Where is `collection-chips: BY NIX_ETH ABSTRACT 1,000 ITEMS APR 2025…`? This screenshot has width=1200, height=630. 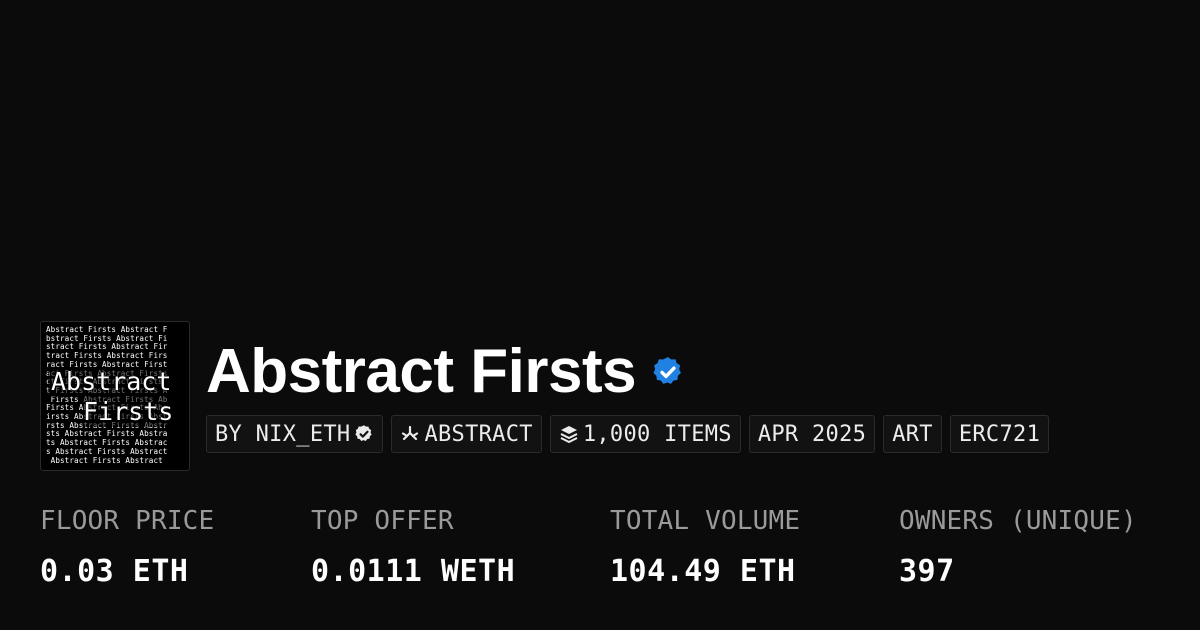
collection-chips: BY NIX_ETH ABSTRACT 1,000 ITEMS APR 2025… is located at coordinates (628, 434).